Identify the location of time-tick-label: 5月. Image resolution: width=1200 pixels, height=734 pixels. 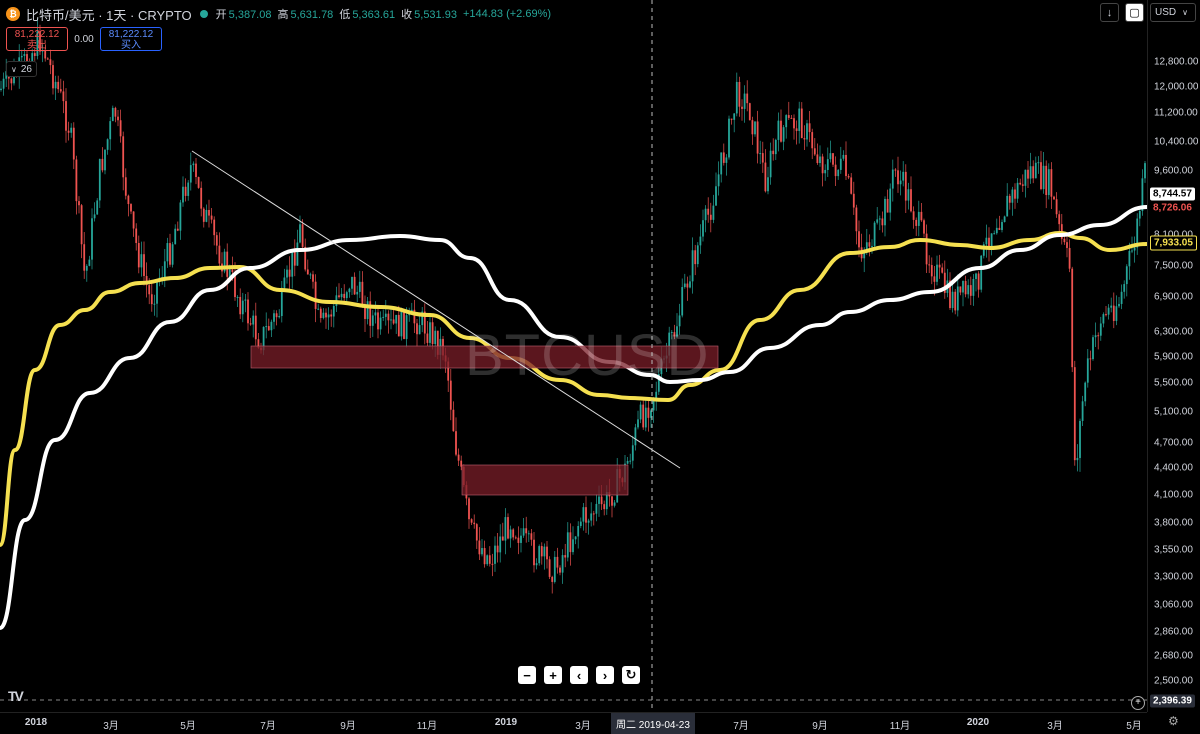
(188, 726).